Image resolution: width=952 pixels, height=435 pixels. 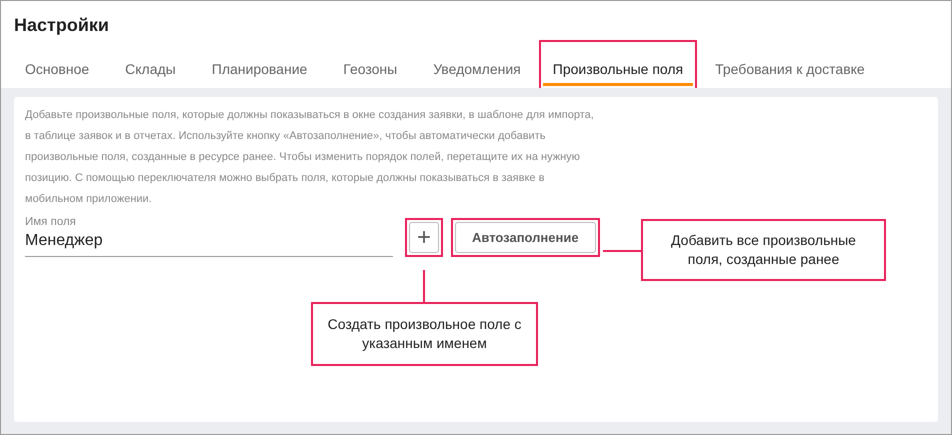 I want to click on description-text: Добавьте произвольные поля, которые должны показываться в окне создания заявки, в шаблоне для импорта, в таблице заявок и в отчетах. Используйте кнопку «Автозаполнение», чтобы автоматически добавить произвольные поля, созданные в ресурсе ранее. Чтобы изменить порядок полей, перетащите их на нужную позицию. С помощью переключателя можно выбрать поля, которые должны показываться в заявке в мобильном приложении., so click(x=310, y=157).